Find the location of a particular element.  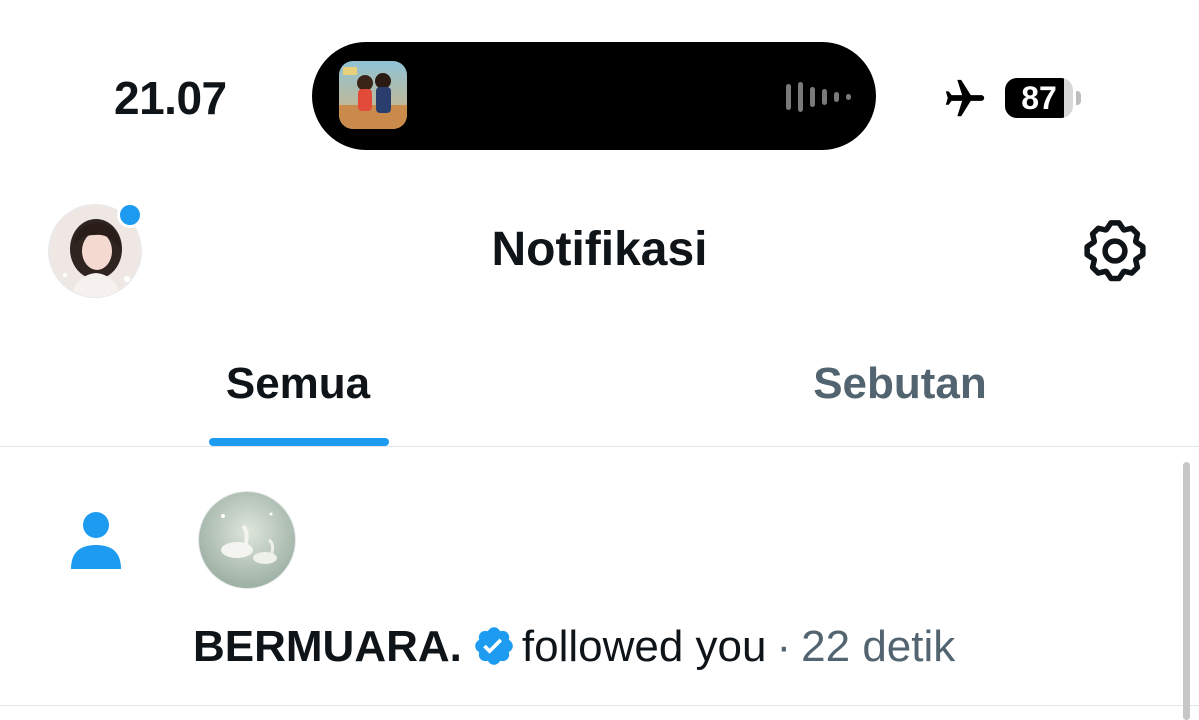

notification-action: followed you is located at coordinates (644, 646).